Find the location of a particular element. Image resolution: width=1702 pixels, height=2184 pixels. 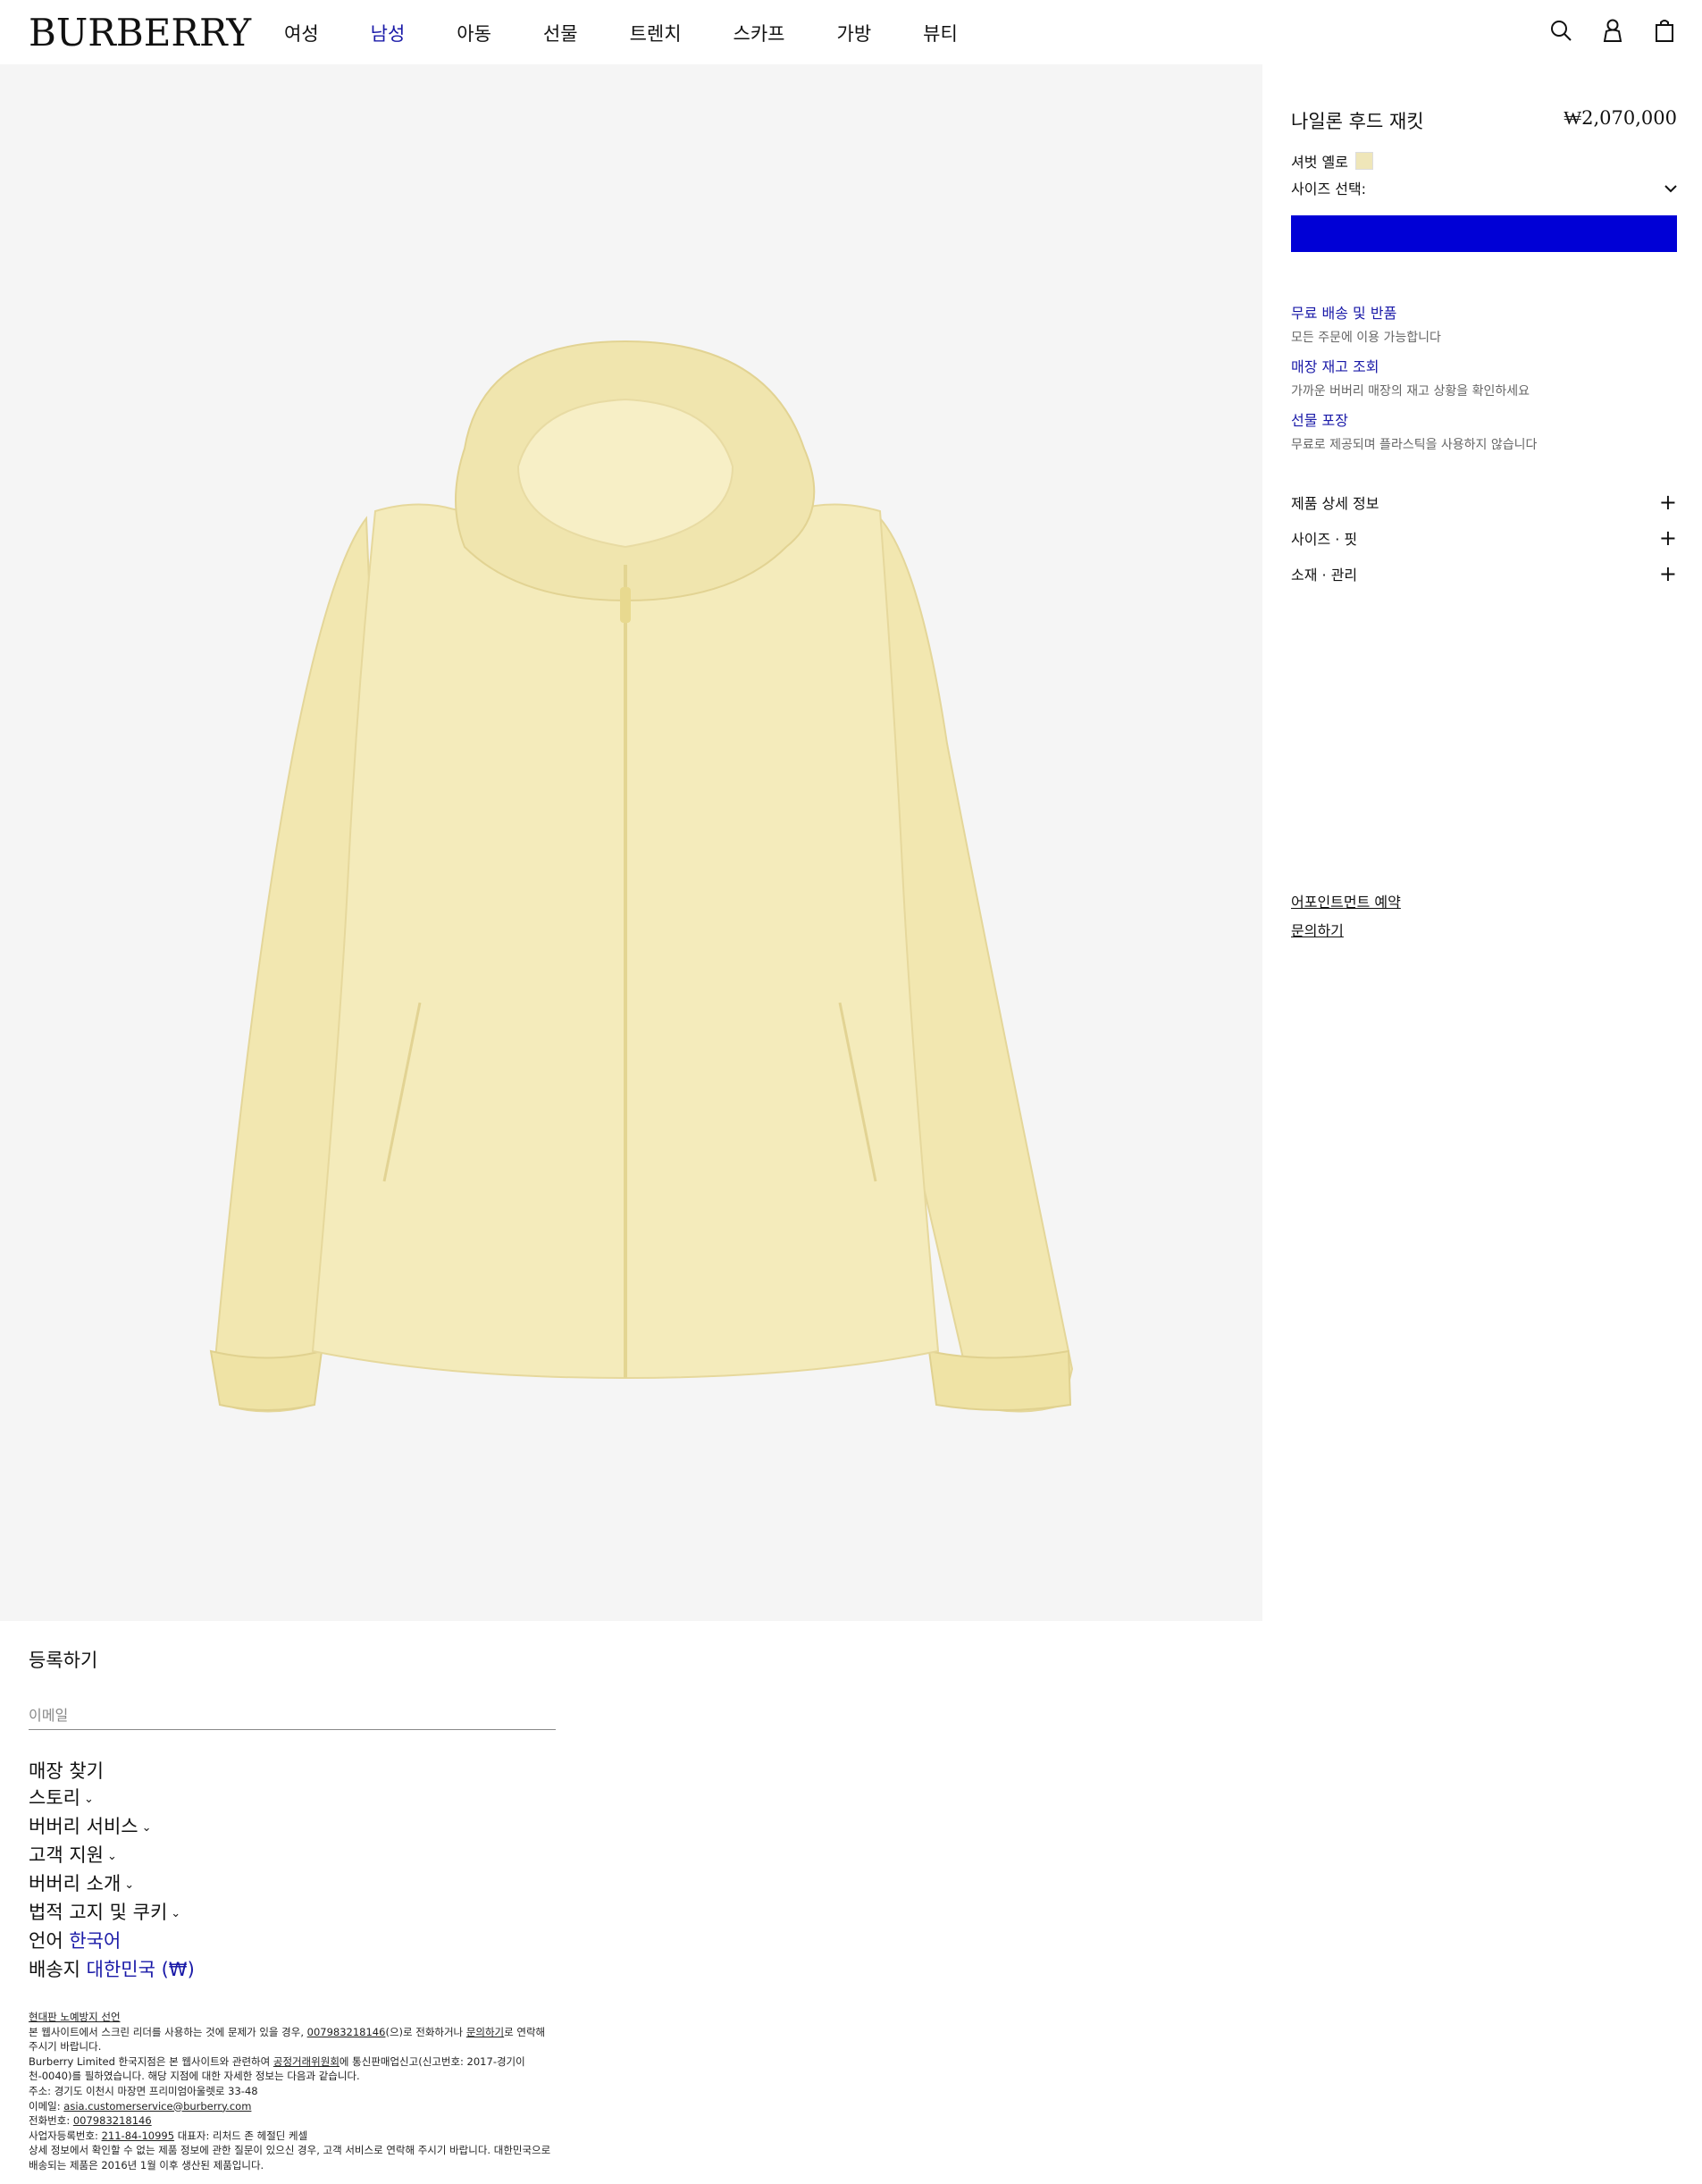

legal-line: 대표자: 리처드 존 헤절딘 케셀 is located at coordinates (242, 2135).